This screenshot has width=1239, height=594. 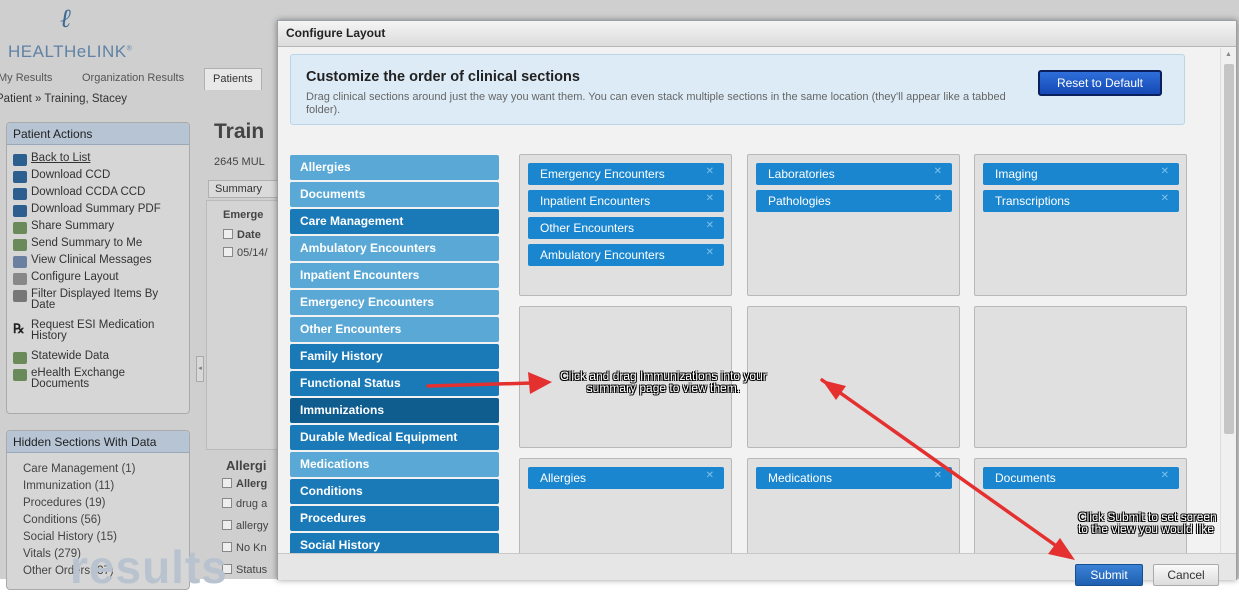 I want to click on section-list-item: Functional Status, so click(x=394, y=383).